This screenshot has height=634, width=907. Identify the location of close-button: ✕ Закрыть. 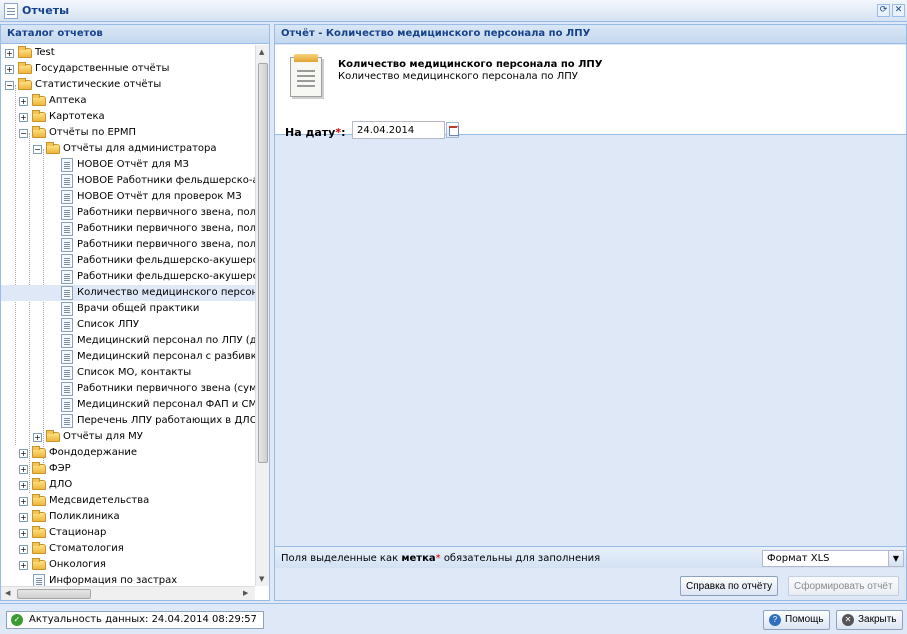
(869, 620).